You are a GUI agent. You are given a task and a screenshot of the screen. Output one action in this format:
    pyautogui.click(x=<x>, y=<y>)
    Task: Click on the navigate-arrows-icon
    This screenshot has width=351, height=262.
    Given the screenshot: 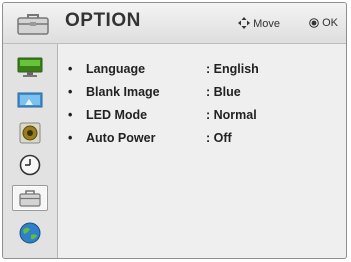 What is the action you would take?
    pyautogui.click(x=244, y=23)
    